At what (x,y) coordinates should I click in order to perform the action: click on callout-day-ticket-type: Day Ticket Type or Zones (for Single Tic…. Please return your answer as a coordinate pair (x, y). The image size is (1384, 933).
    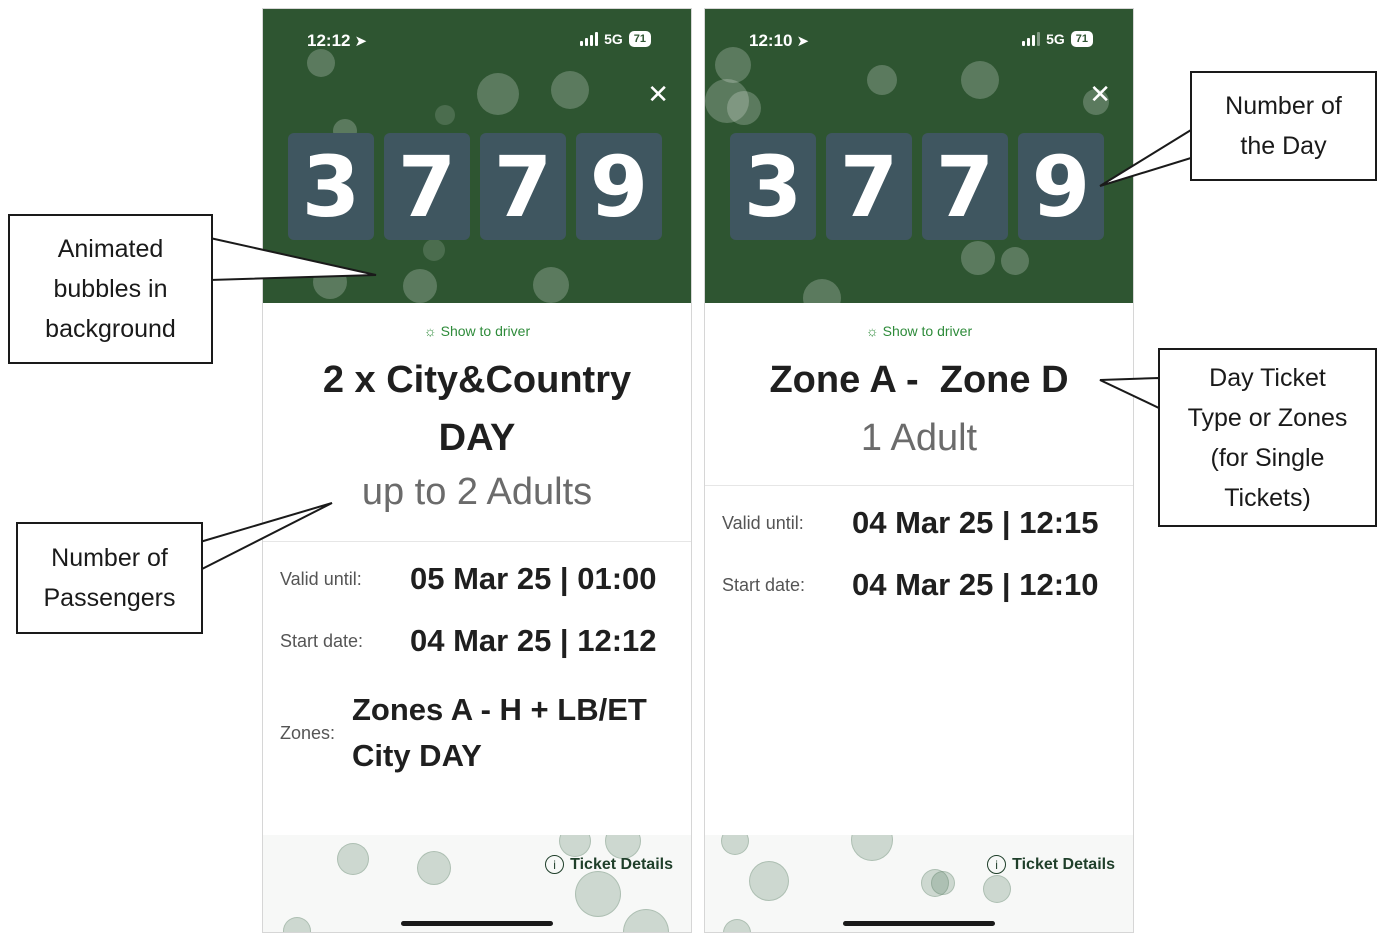
    Looking at the image, I should click on (1267, 437).